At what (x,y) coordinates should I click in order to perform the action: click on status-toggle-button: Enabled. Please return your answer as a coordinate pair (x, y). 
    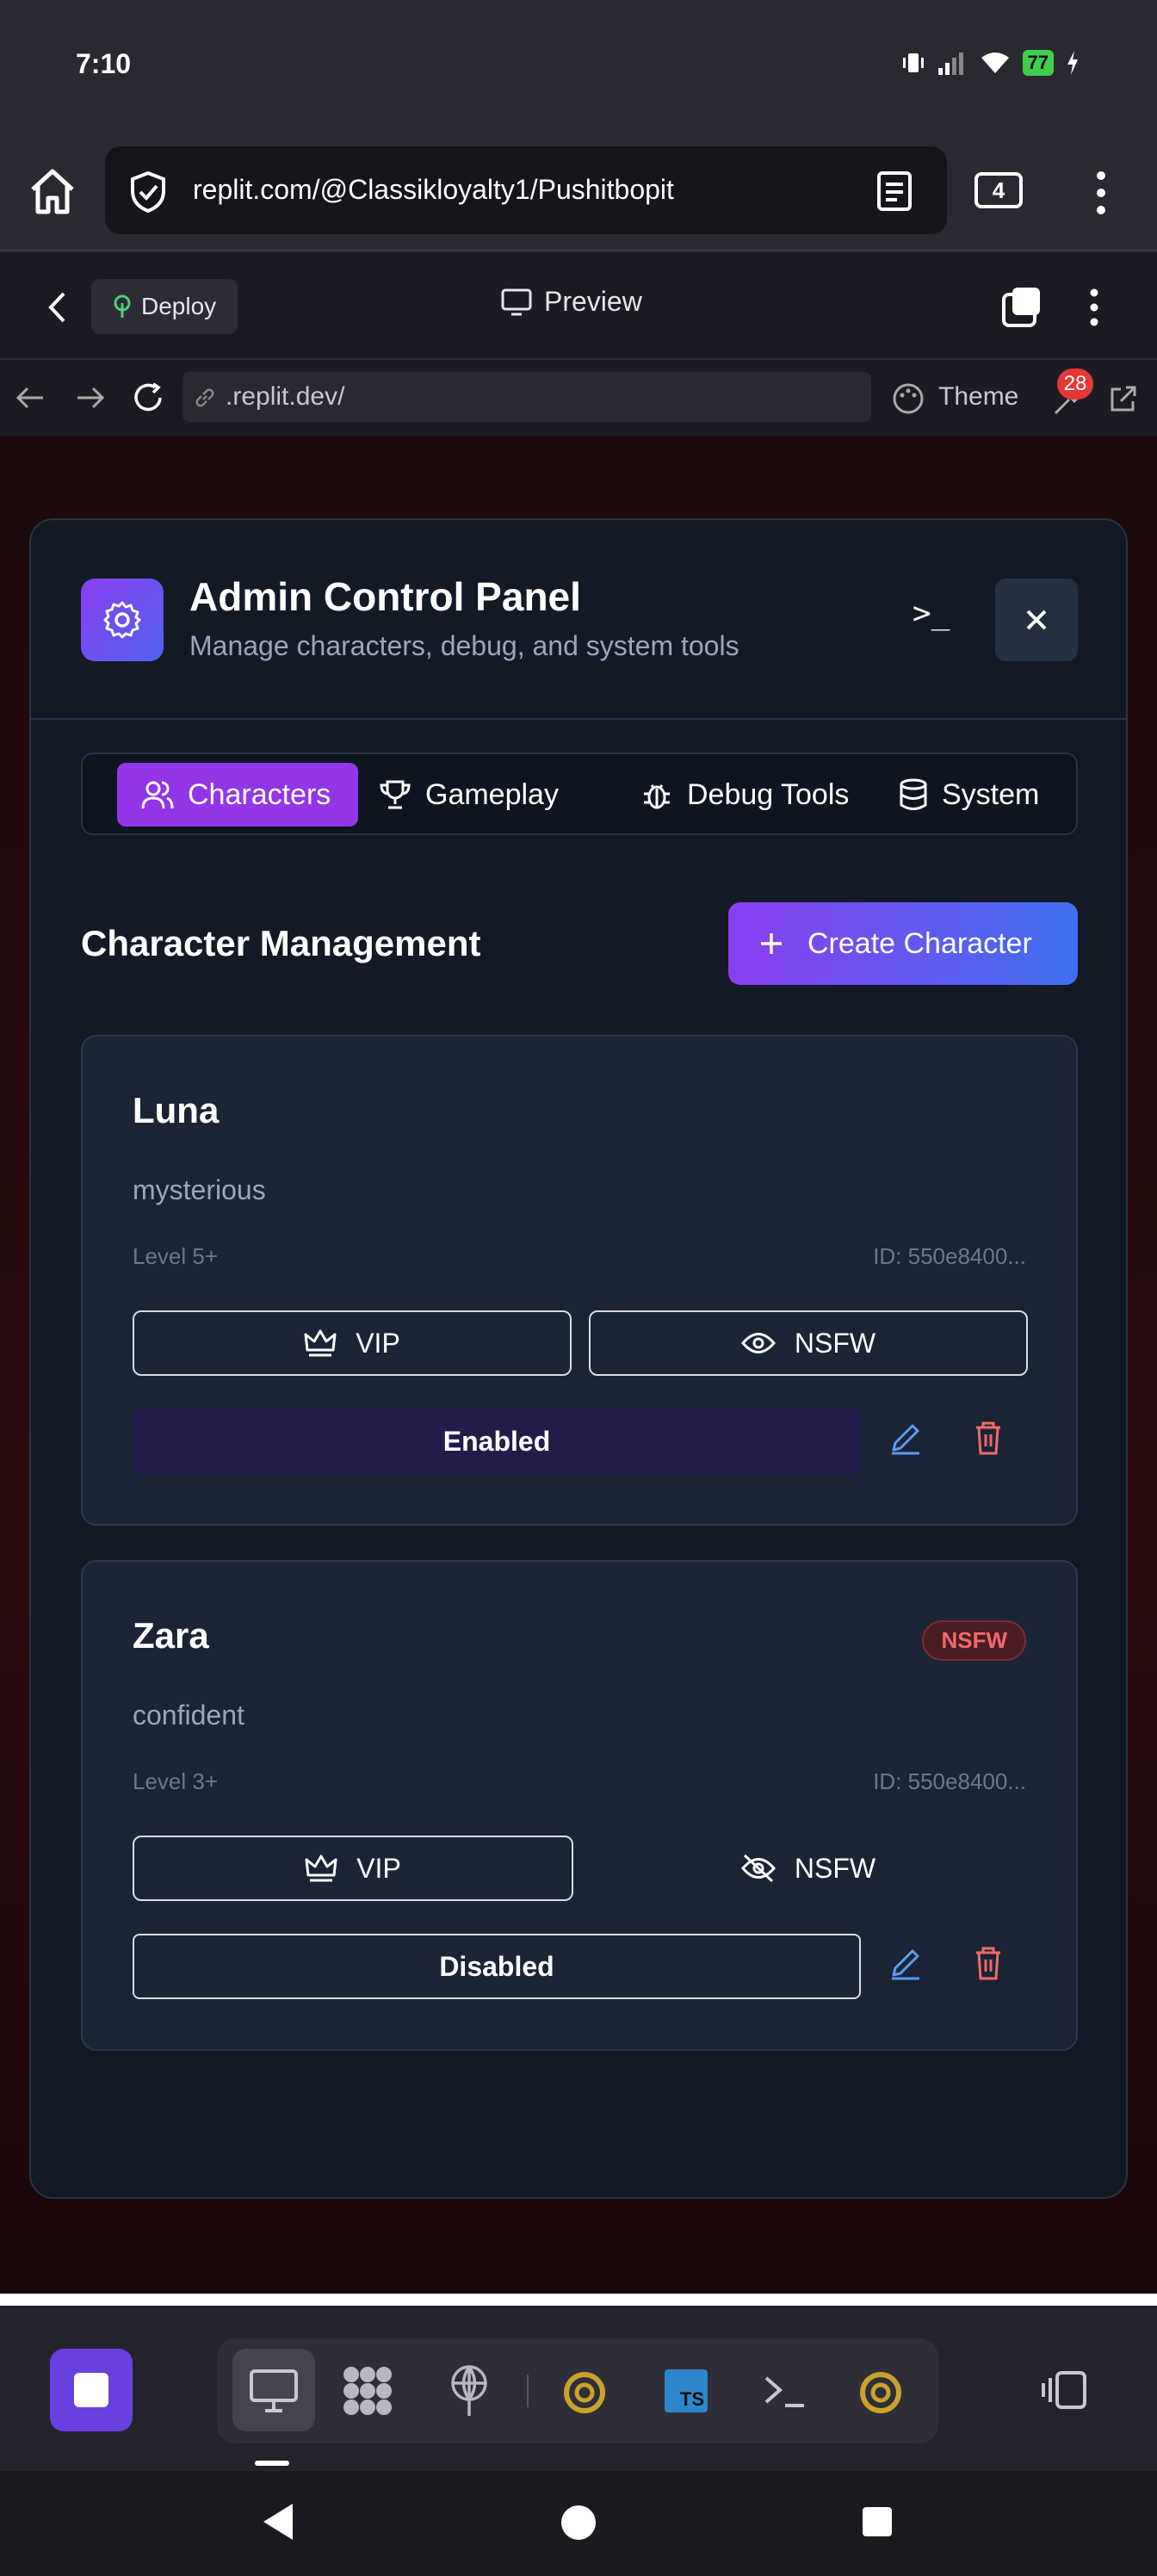
    Looking at the image, I should click on (497, 1441).